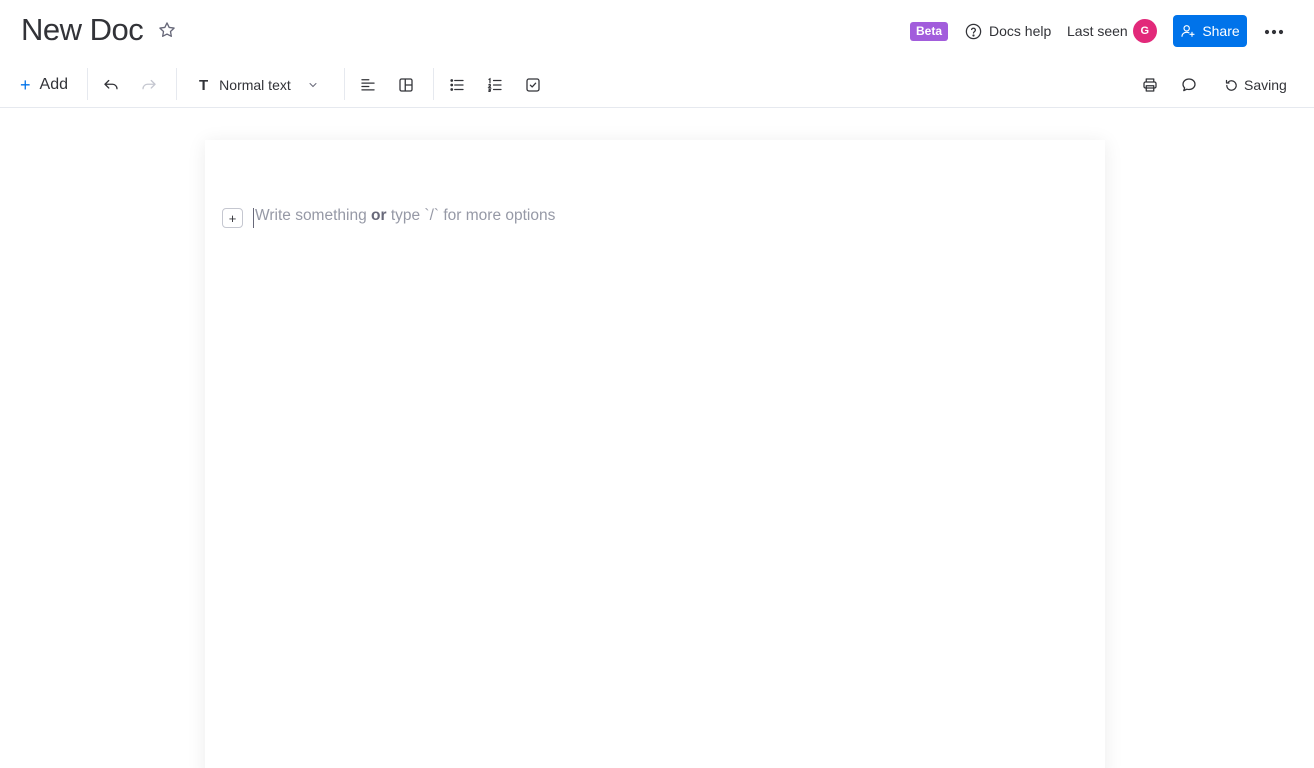 The image size is (1314, 768). I want to click on help-icon, so click(973, 31).